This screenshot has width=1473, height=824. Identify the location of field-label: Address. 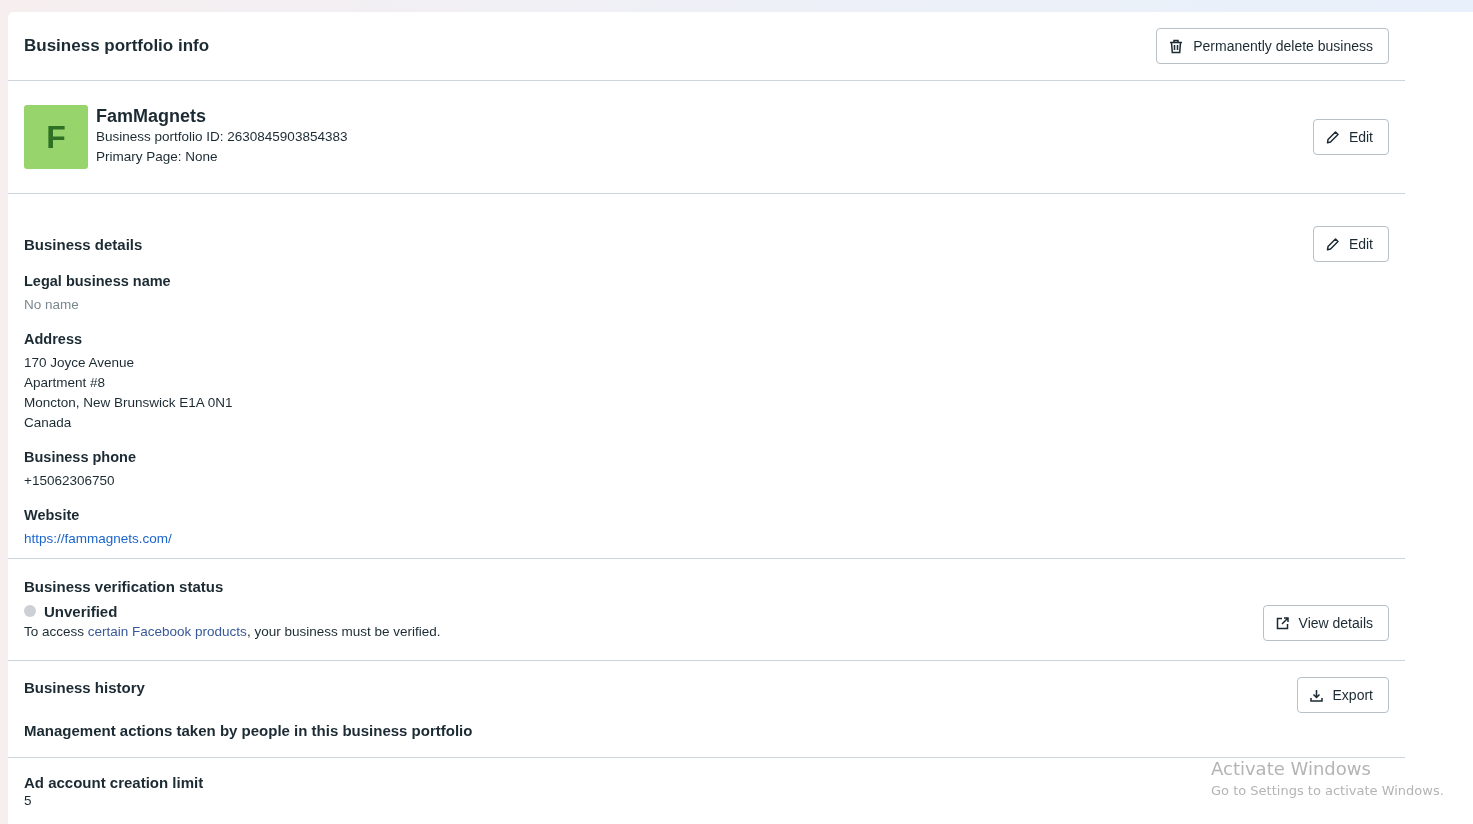
(53, 339).